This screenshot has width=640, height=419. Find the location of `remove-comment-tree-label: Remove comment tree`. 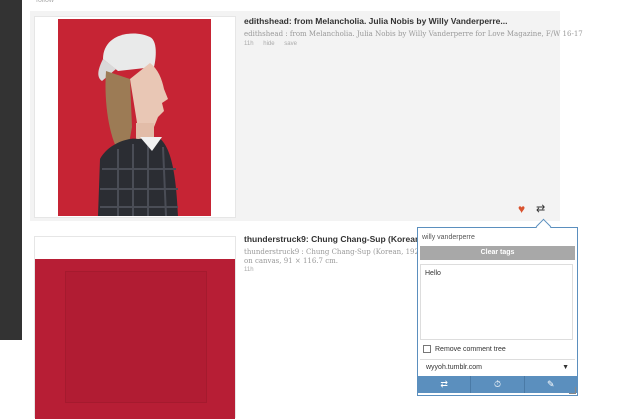

remove-comment-tree-label: Remove comment tree is located at coordinates (470, 349).